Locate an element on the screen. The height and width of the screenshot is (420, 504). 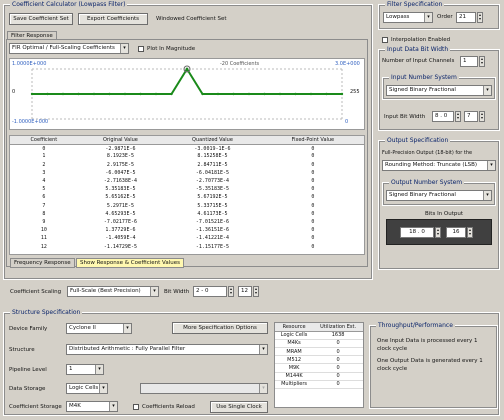
table-row: 6 5.65162E-5 5.67192E-5 0 is located at coordinates (187, 197).